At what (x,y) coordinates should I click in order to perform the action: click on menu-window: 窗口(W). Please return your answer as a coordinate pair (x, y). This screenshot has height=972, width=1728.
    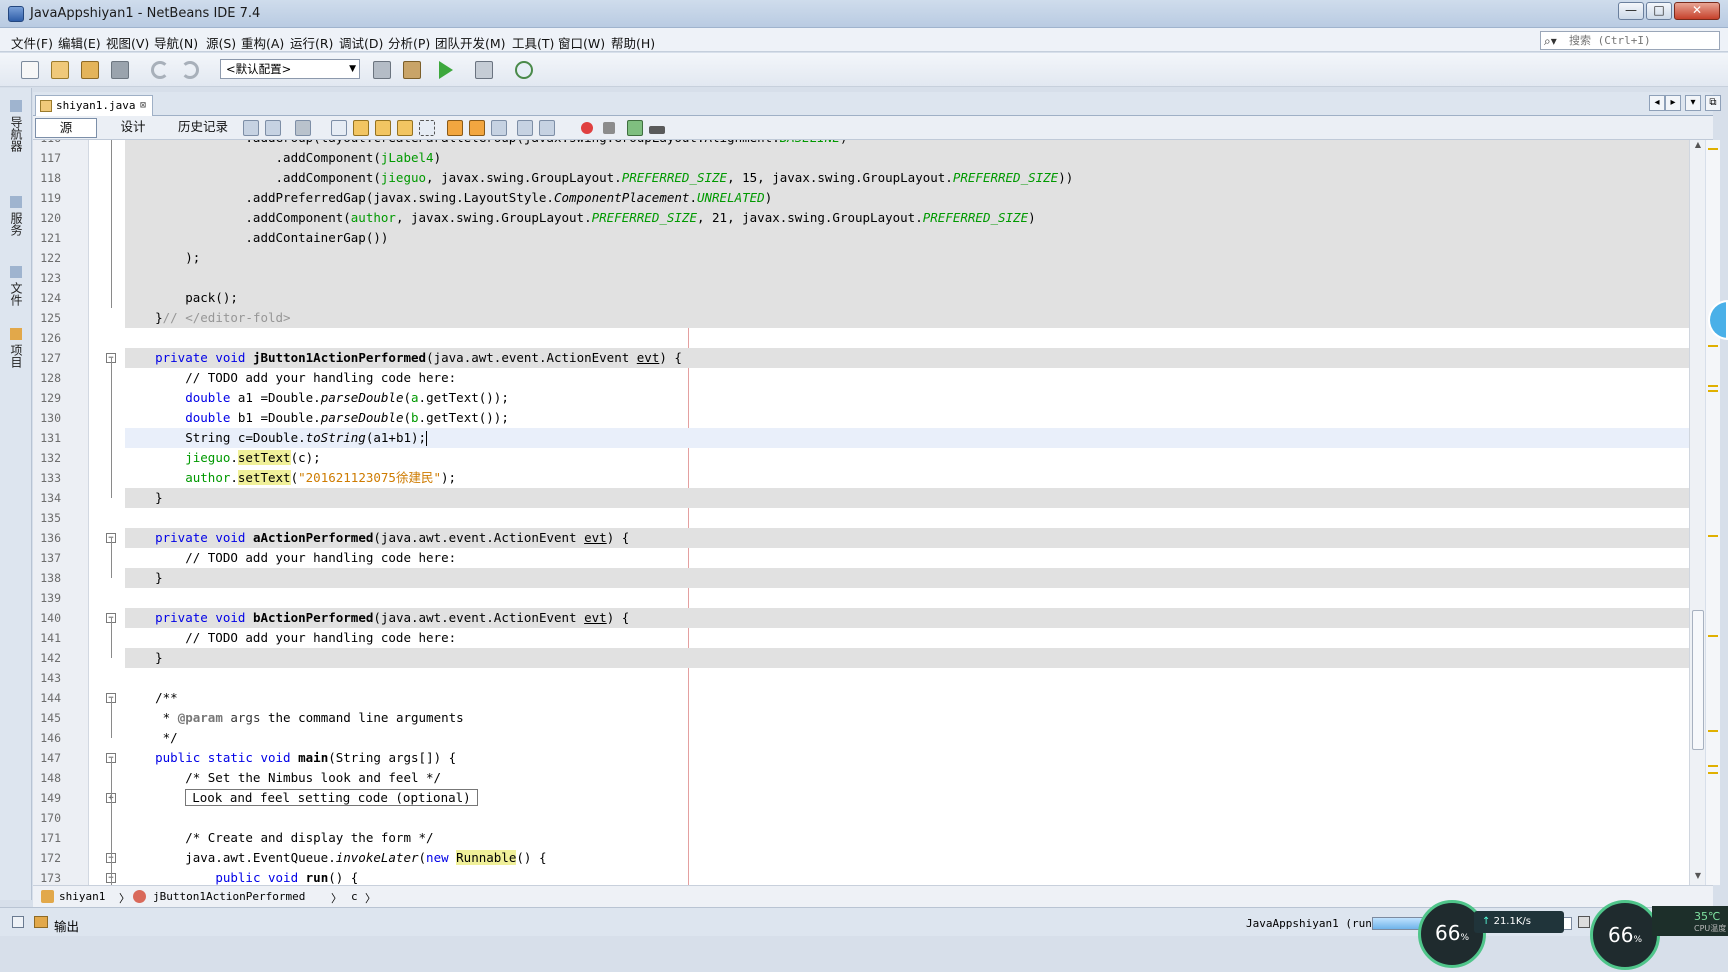
    Looking at the image, I should click on (581, 42).